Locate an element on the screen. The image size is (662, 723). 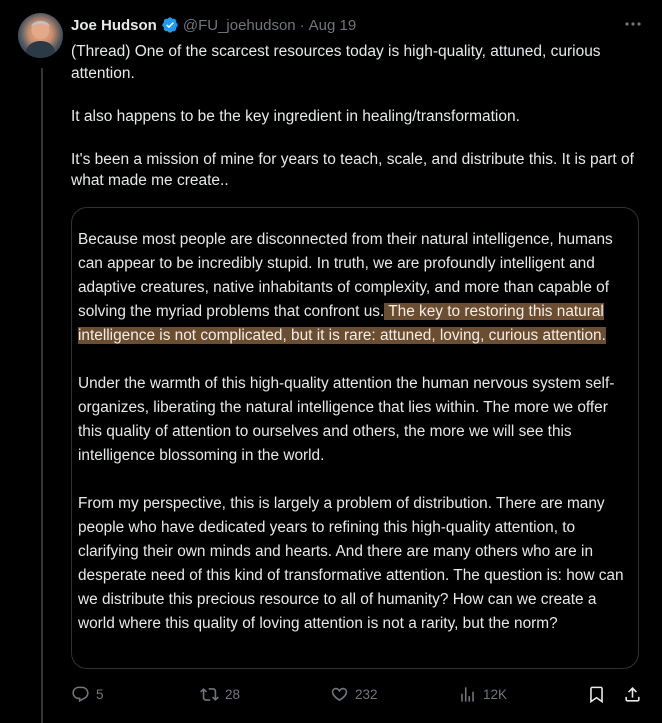
verified-badge-icon is located at coordinates (170, 25).